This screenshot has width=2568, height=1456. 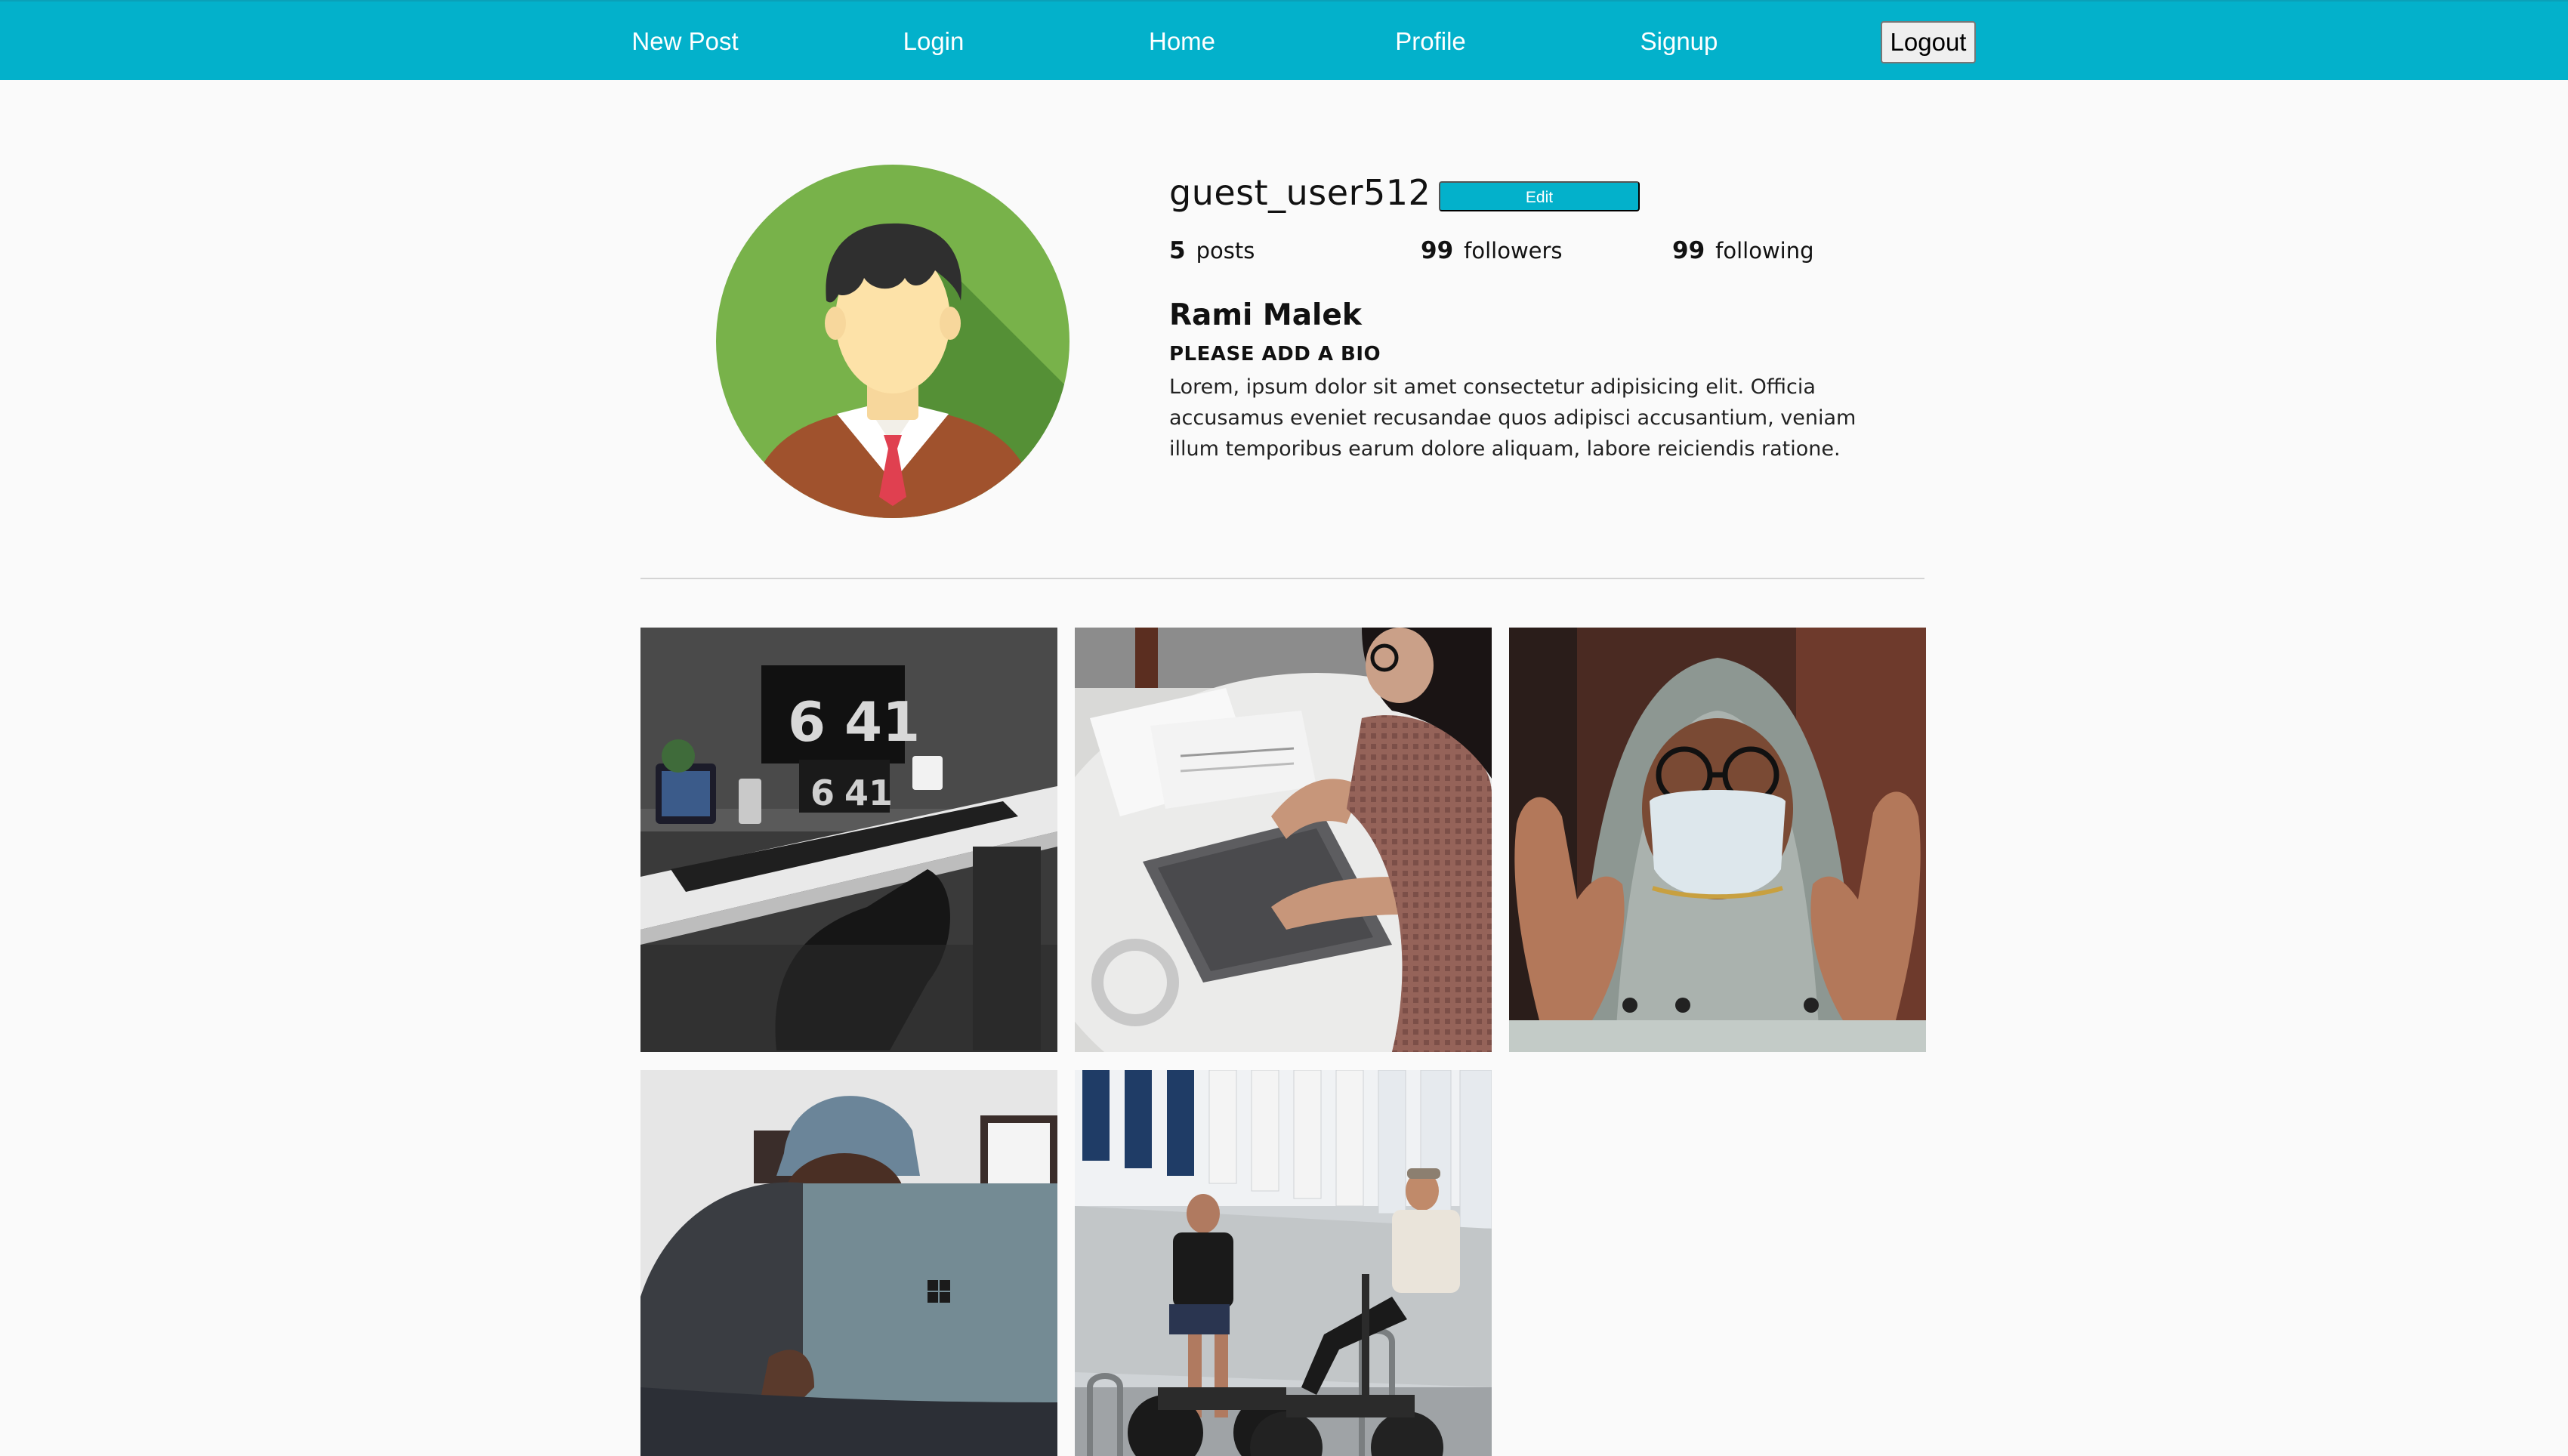 I want to click on edit-profile-button: Edit, so click(x=1539, y=196).